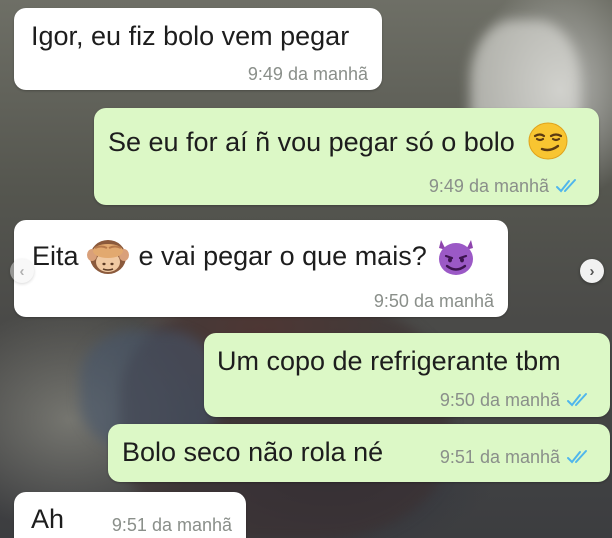  What do you see at coordinates (107, 257) in the screenshot?
I see `see-no-evil-monkey-icon` at bounding box center [107, 257].